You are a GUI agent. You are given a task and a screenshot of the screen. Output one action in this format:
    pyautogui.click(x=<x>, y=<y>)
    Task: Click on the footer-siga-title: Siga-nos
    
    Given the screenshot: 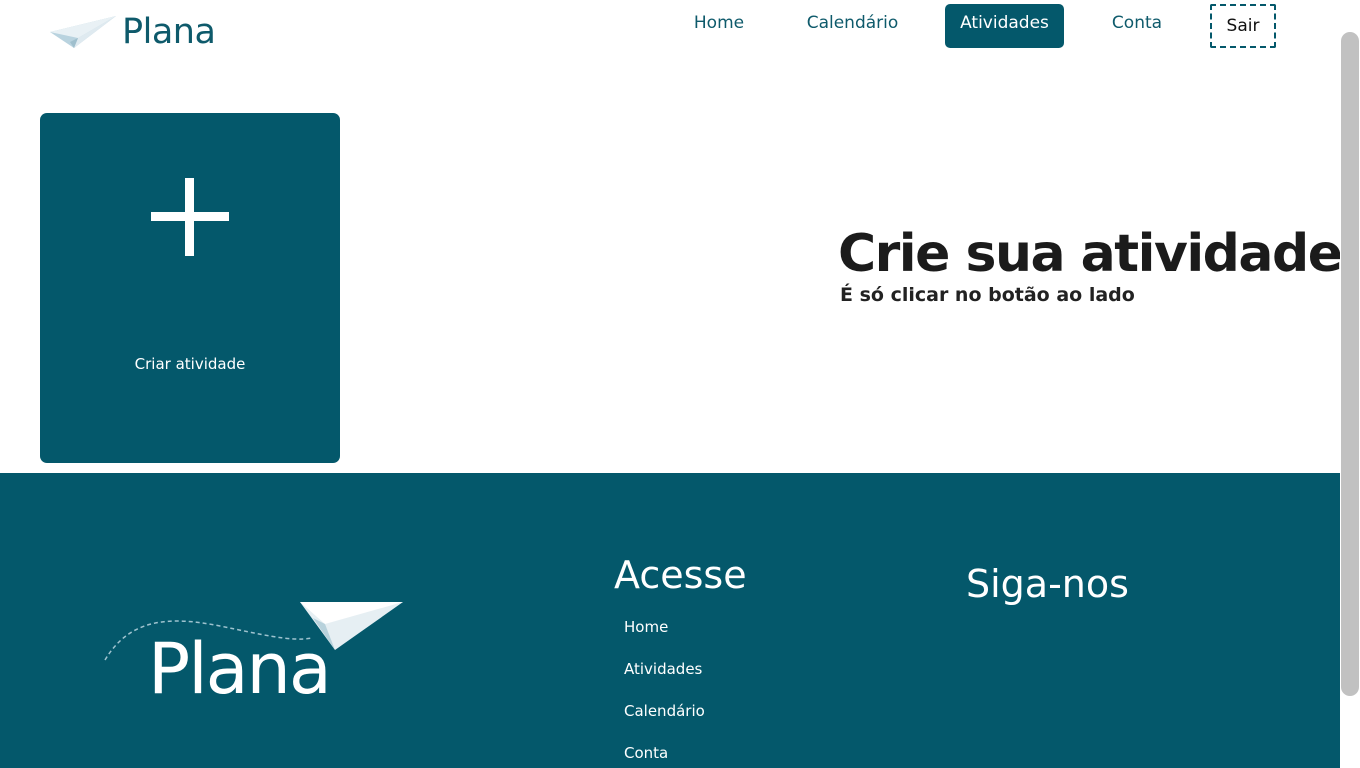 What is the action you would take?
    pyautogui.click(x=1047, y=584)
    